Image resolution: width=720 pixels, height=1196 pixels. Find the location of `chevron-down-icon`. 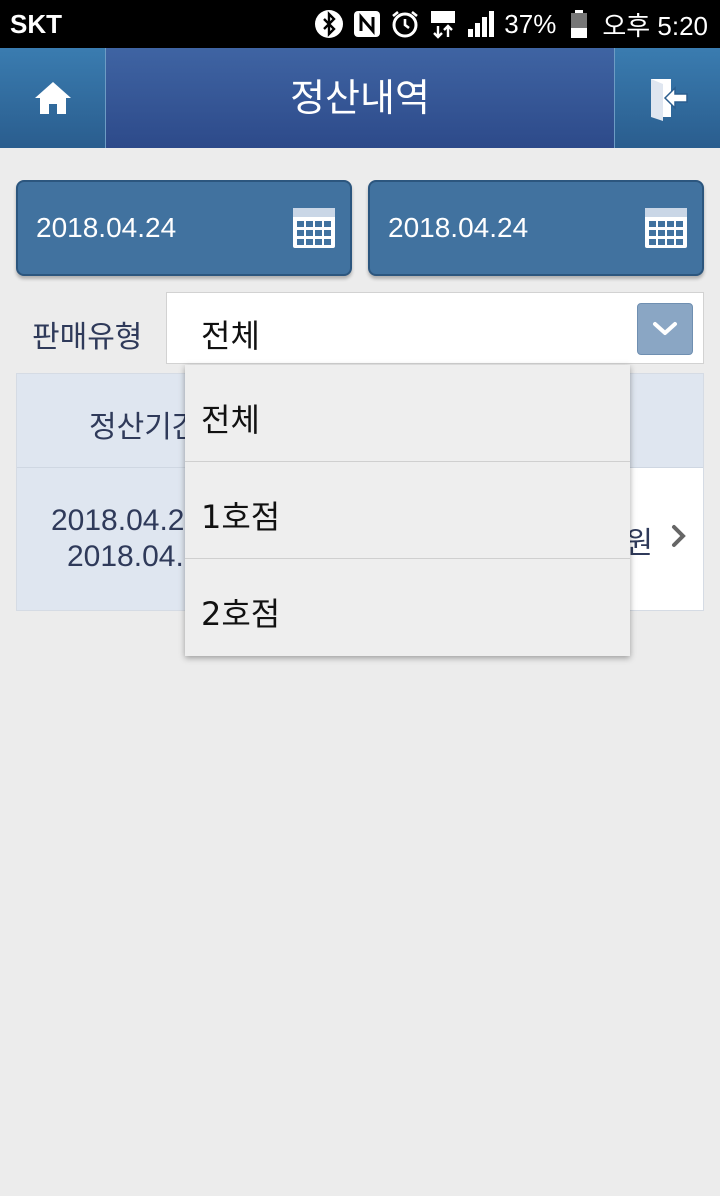

chevron-down-icon is located at coordinates (665, 328).